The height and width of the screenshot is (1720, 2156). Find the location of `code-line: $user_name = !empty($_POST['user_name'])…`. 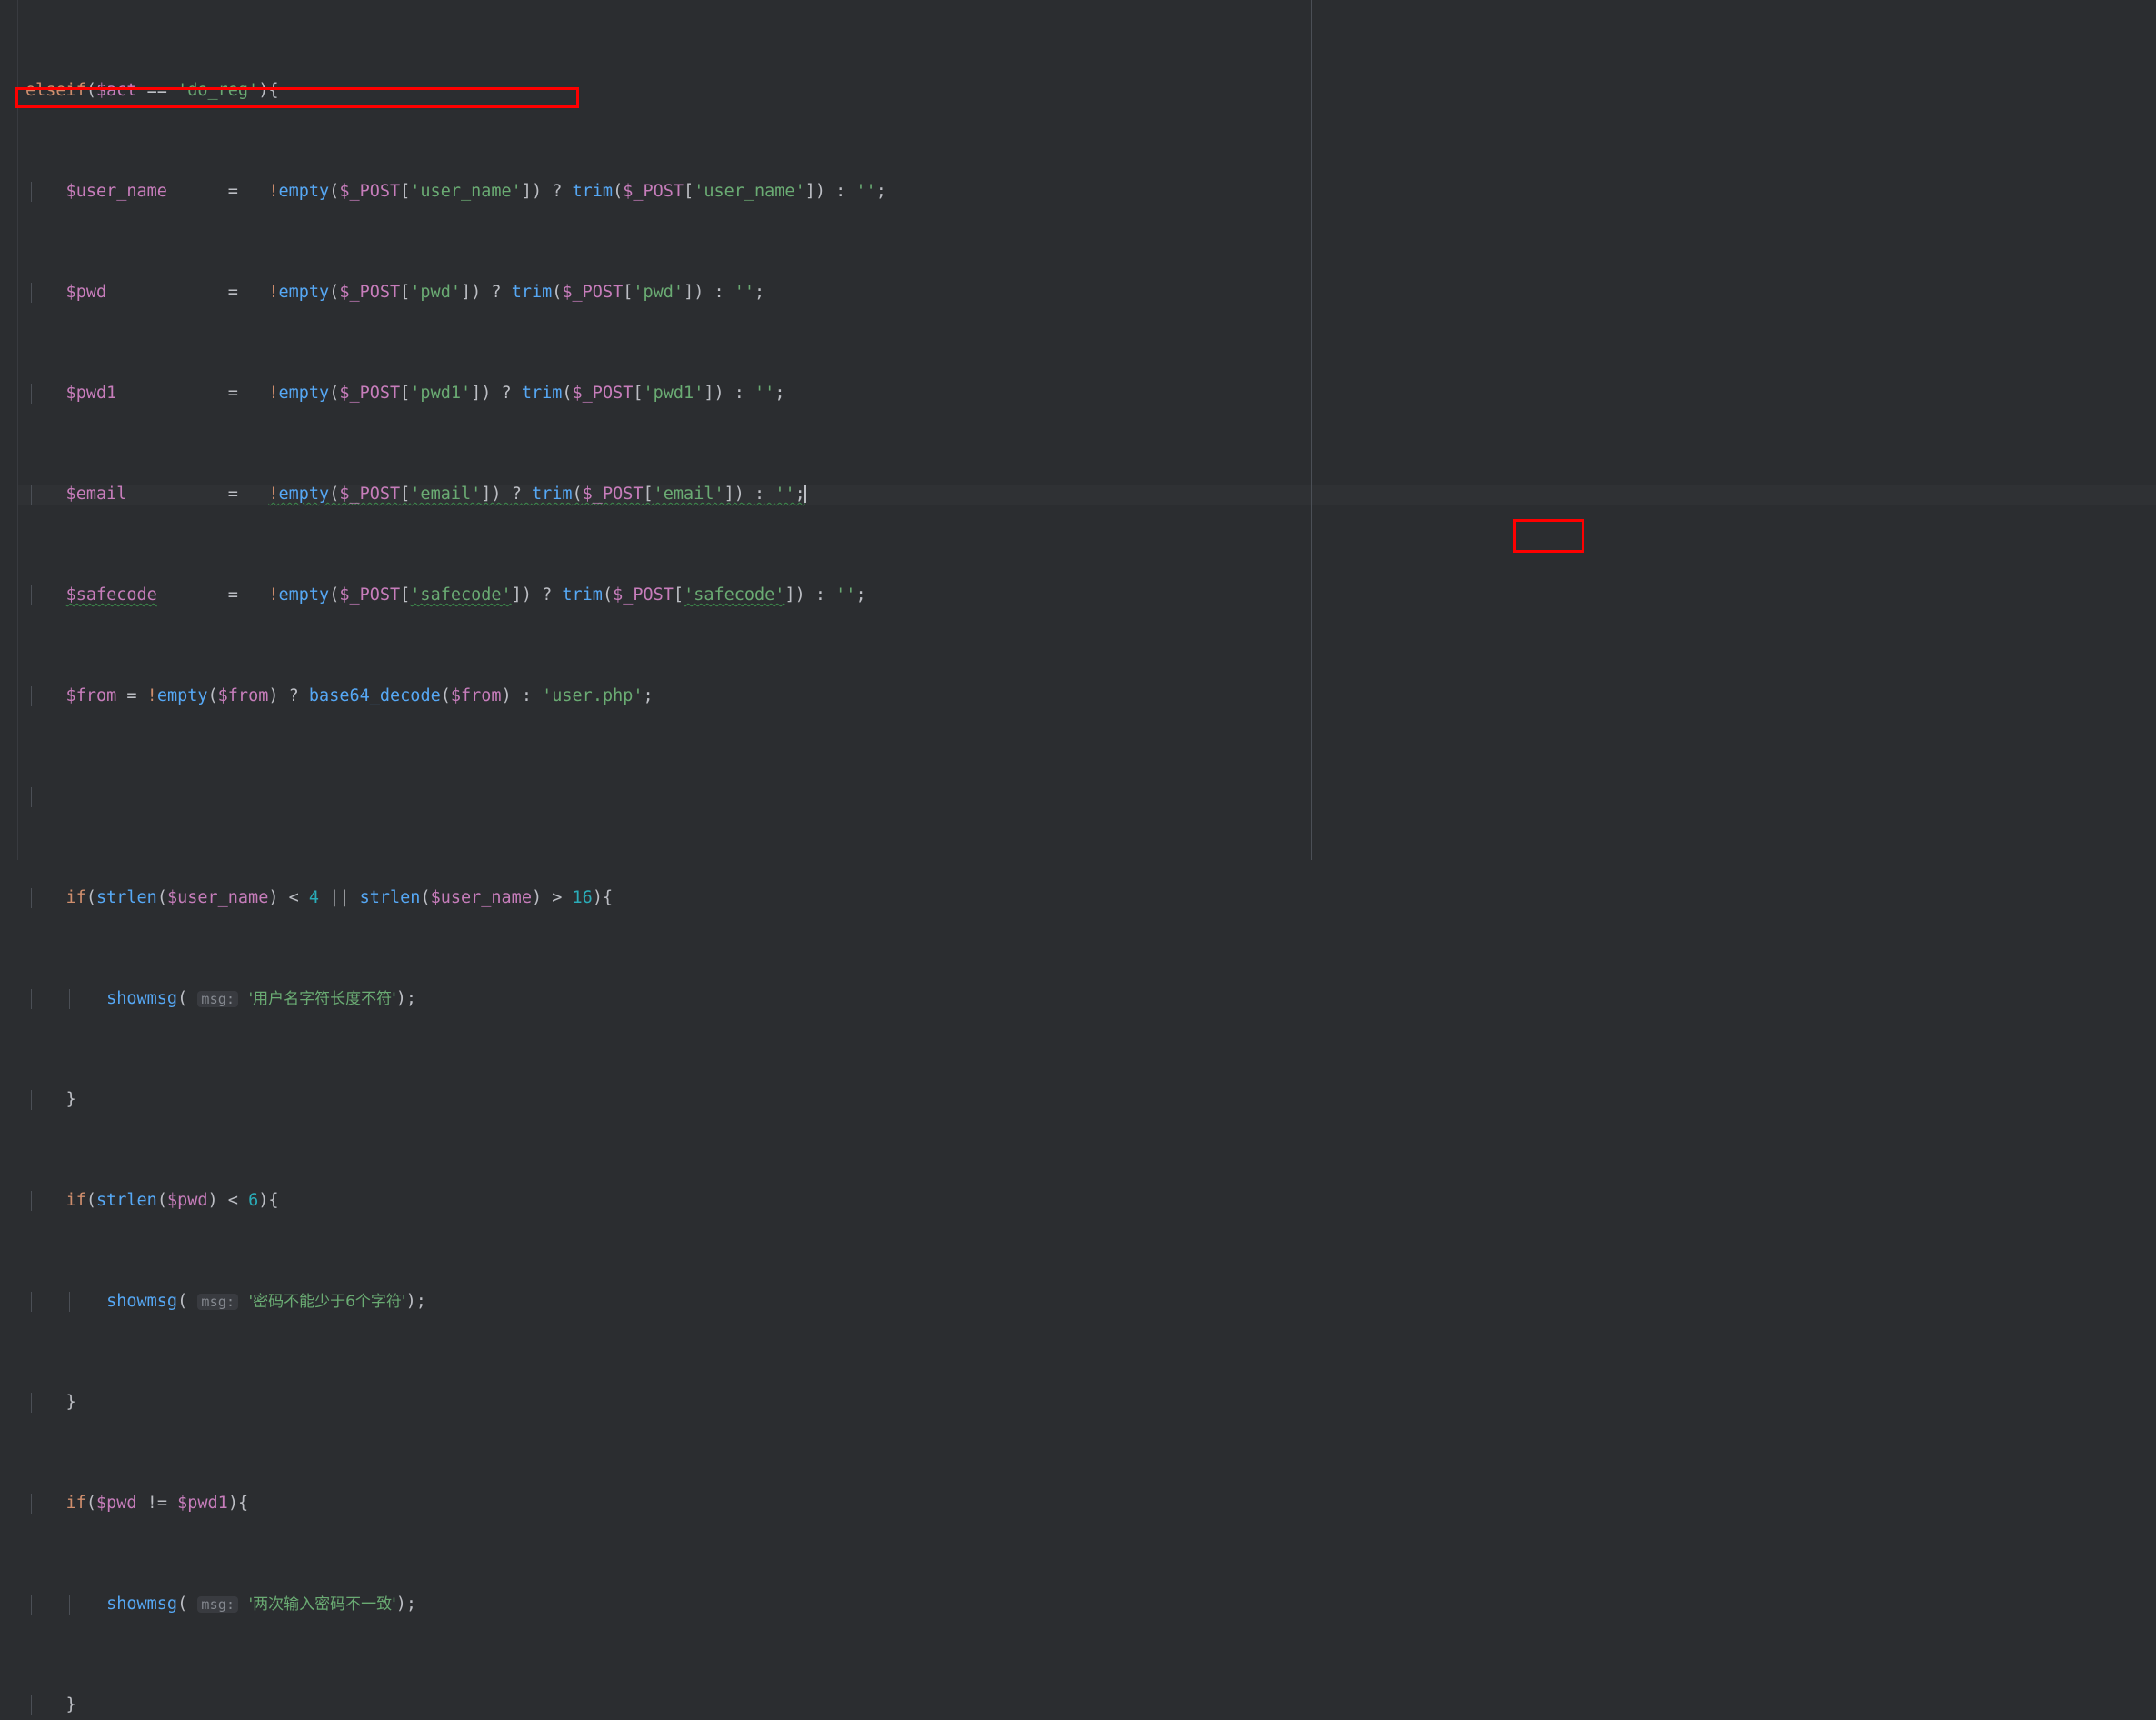

code-line: $user_name = !empty($_POST['user_name'])… is located at coordinates (1078, 192).